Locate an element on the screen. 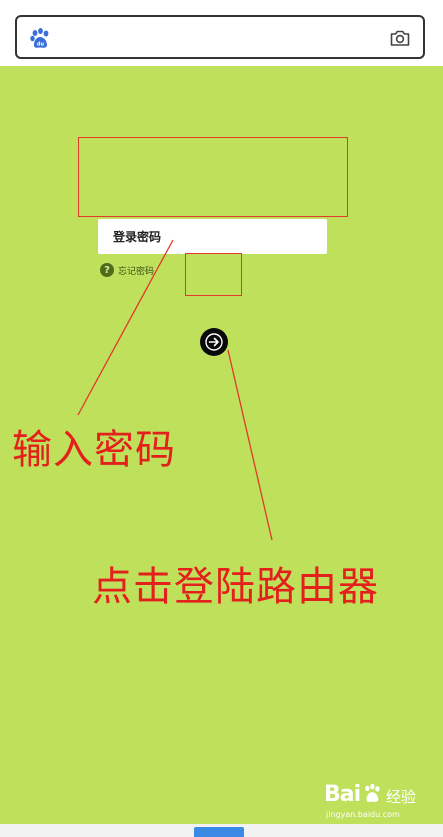 This screenshot has width=443, height=837. svg-text: du is located at coordinates (41, 45).